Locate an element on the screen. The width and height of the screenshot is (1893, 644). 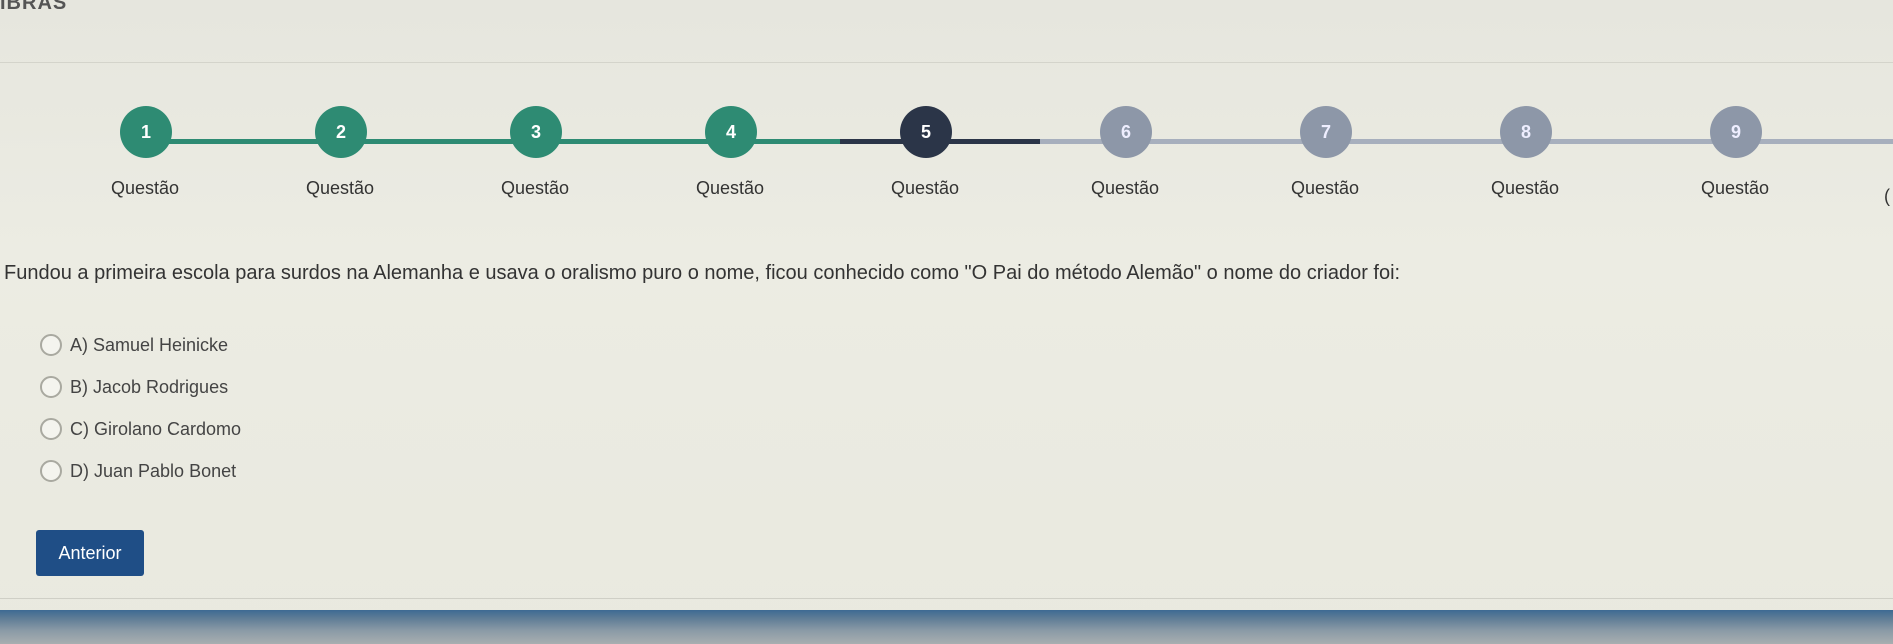
step-number: 9 is located at coordinates (1736, 132).